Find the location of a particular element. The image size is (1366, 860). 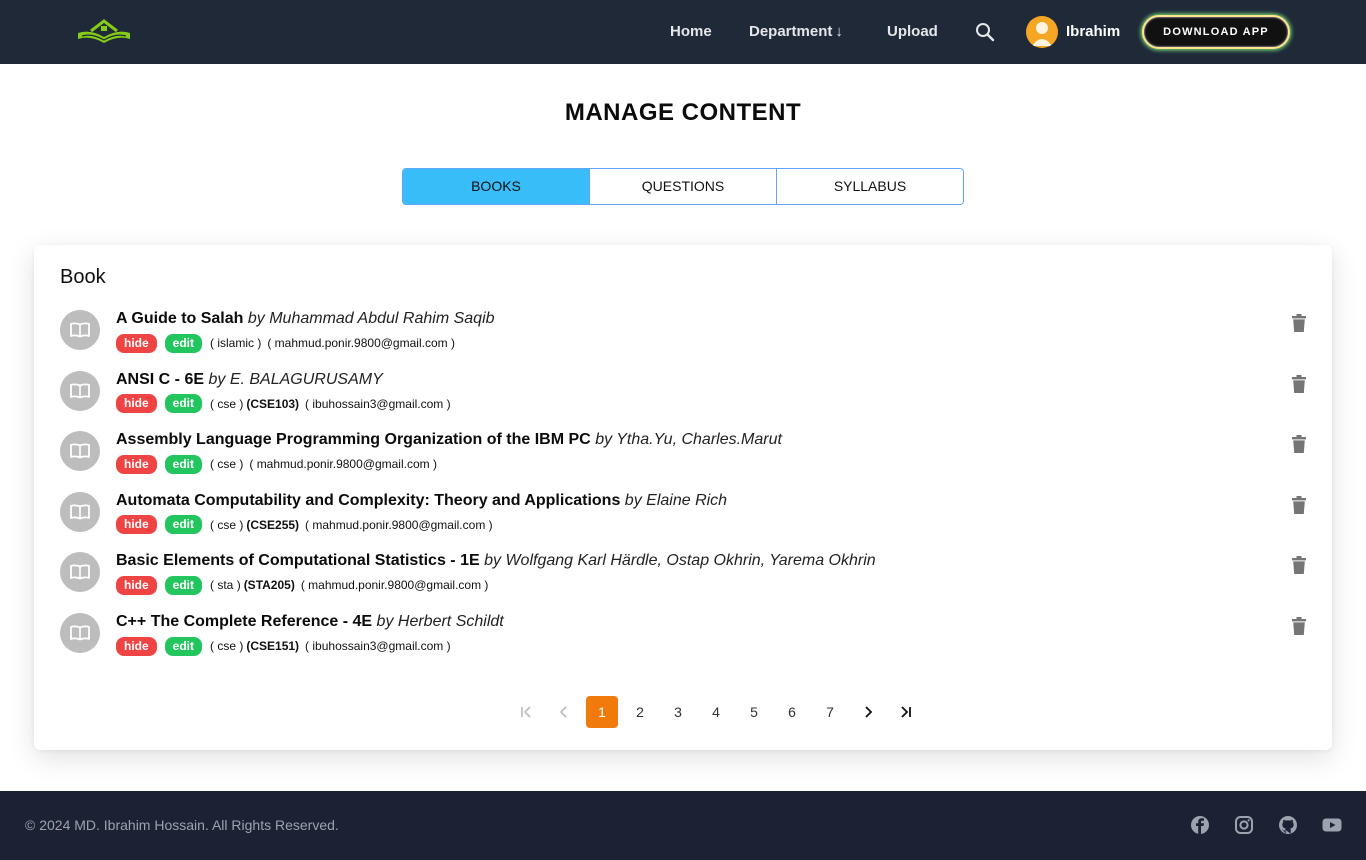

user-name: Ibrahim is located at coordinates (1093, 32).